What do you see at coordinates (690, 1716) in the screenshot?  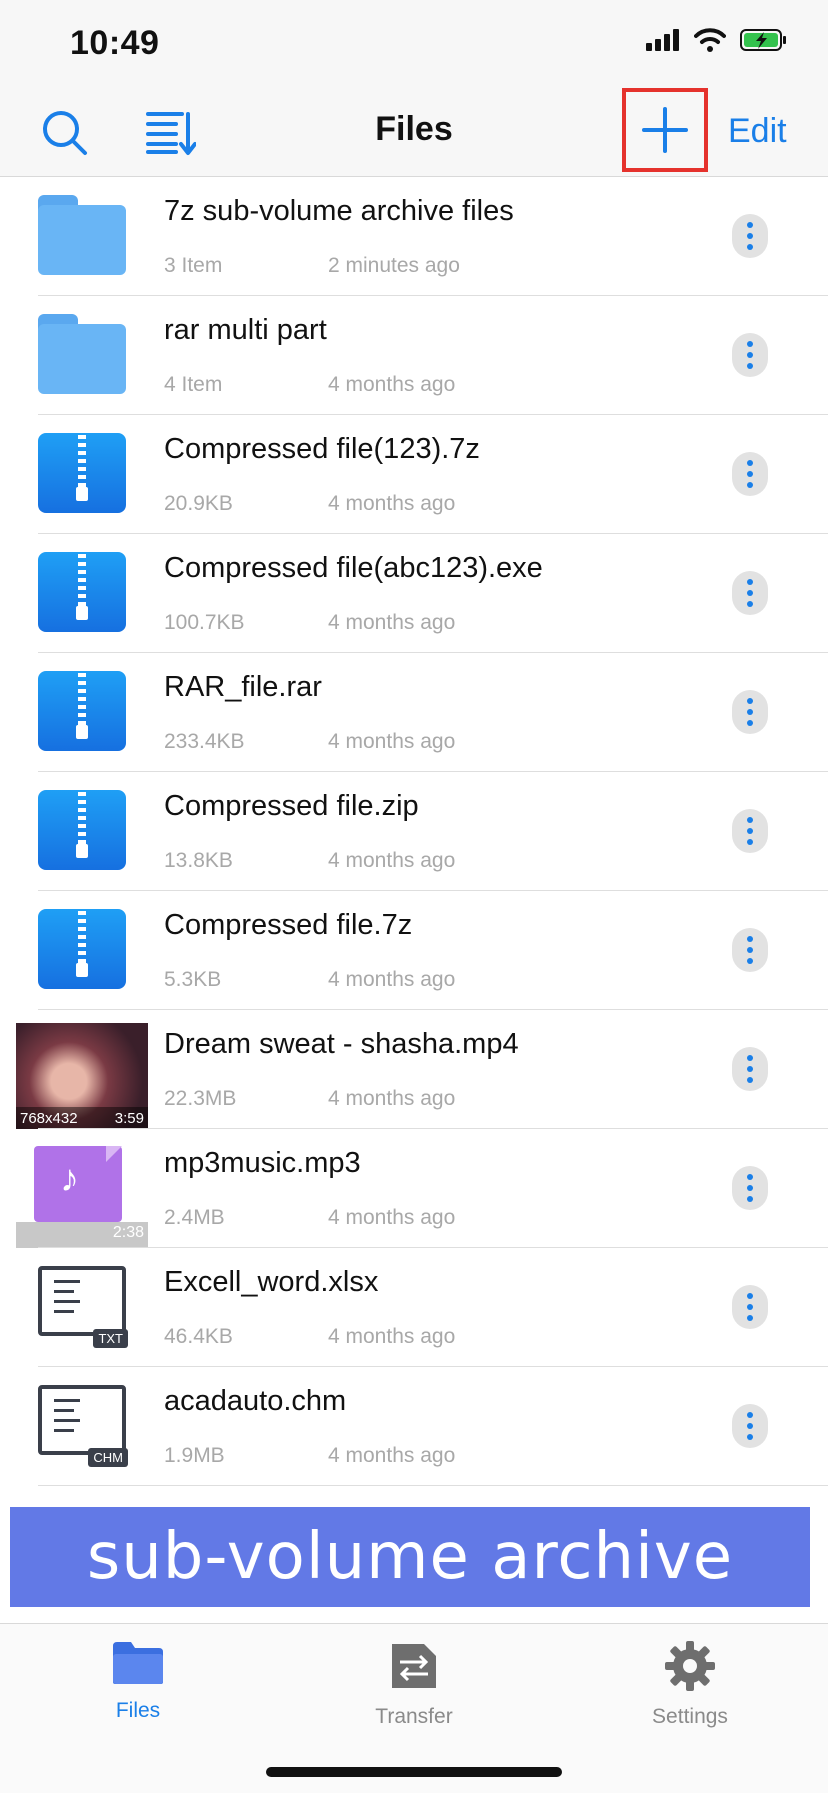 I see `tab-label: Settings` at bounding box center [690, 1716].